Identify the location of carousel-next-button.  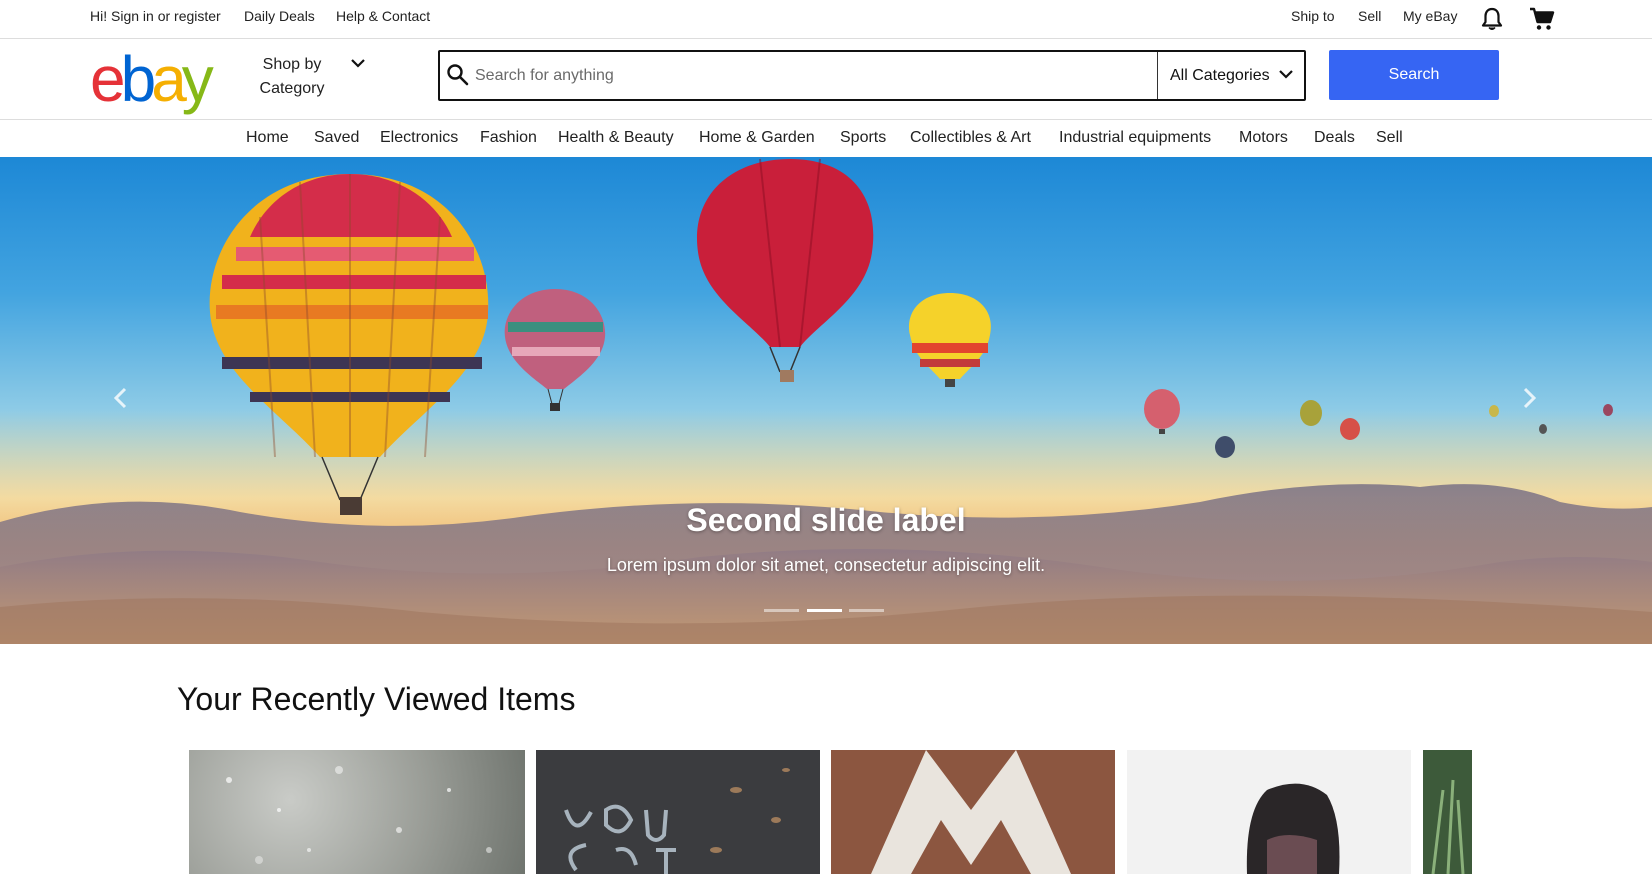
(1529, 398).